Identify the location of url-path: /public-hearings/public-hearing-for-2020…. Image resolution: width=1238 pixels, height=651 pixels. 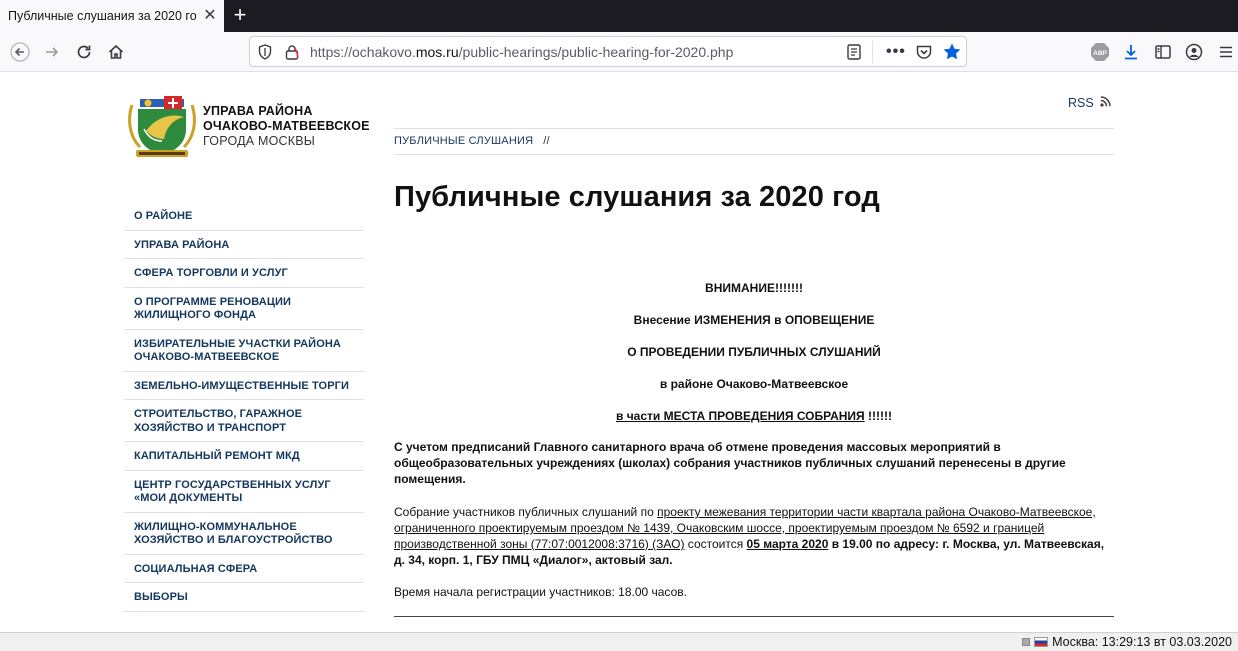
(596, 52).